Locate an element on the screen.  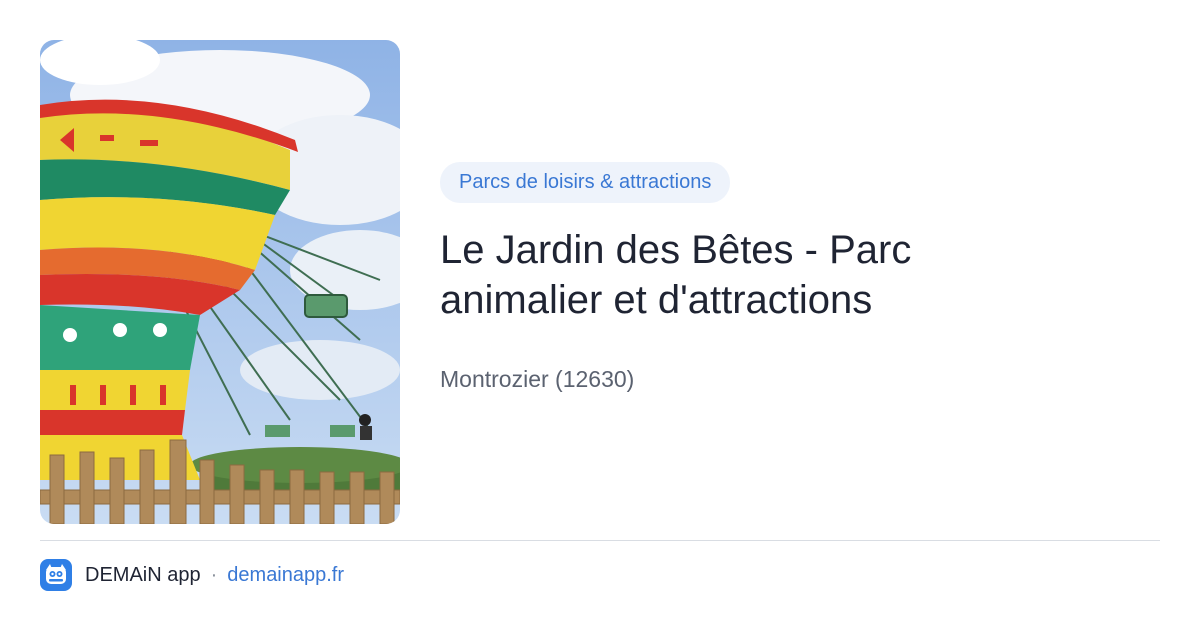
owl-face-icon is located at coordinates (56, 575).